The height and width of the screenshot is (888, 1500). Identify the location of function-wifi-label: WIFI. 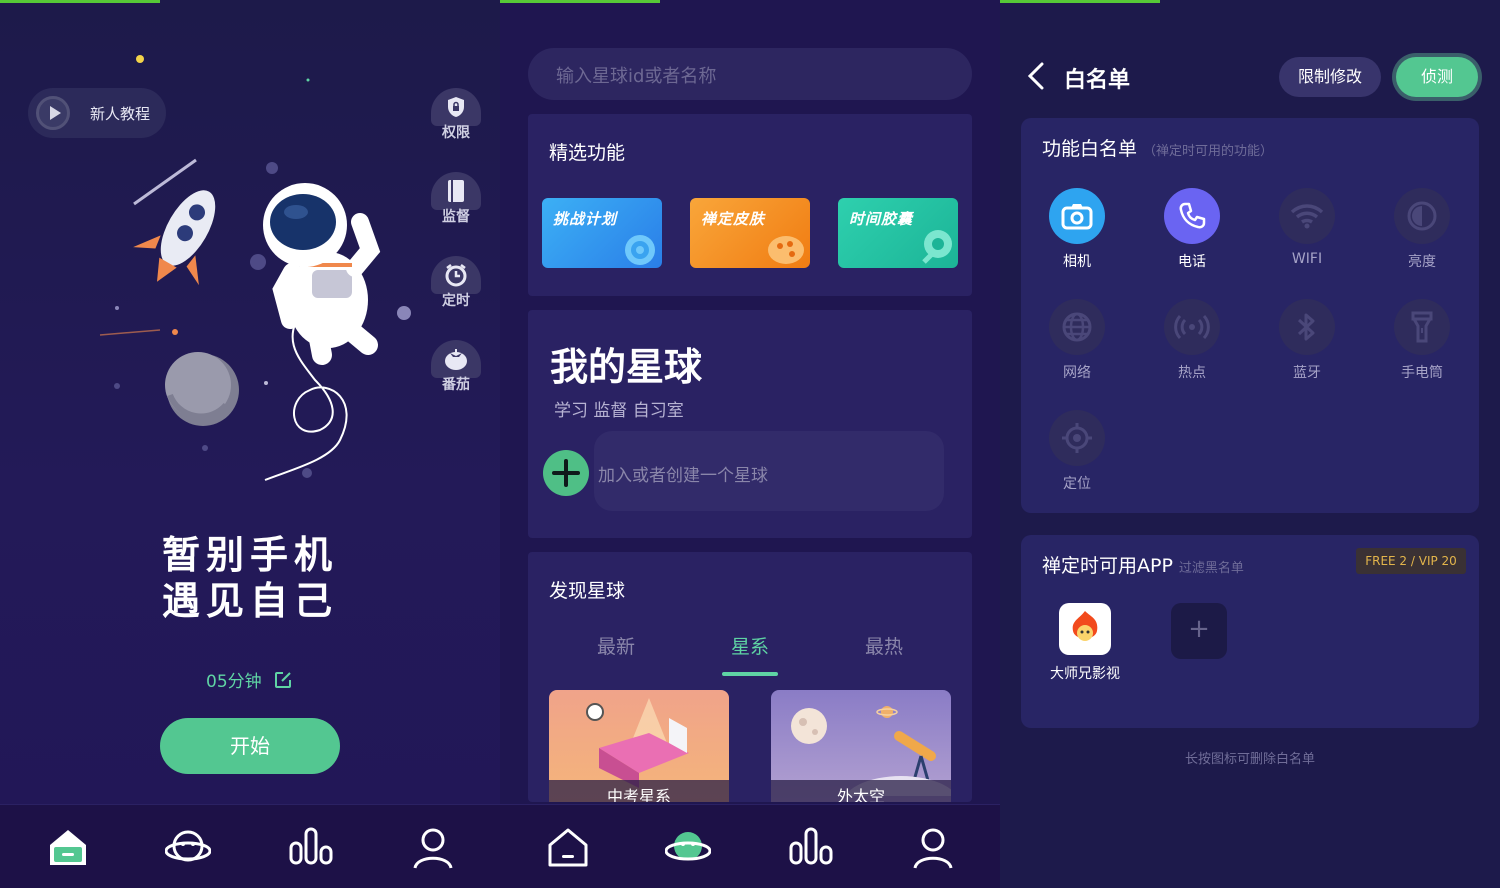
(1307, 259).